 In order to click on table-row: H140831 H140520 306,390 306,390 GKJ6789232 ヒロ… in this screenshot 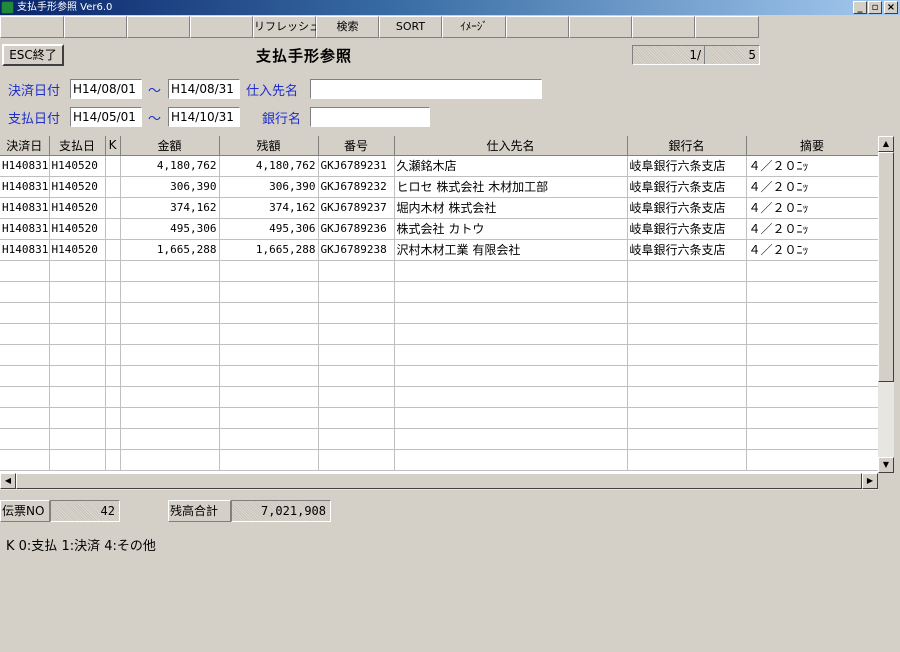, I will do `click(439, 187)`.